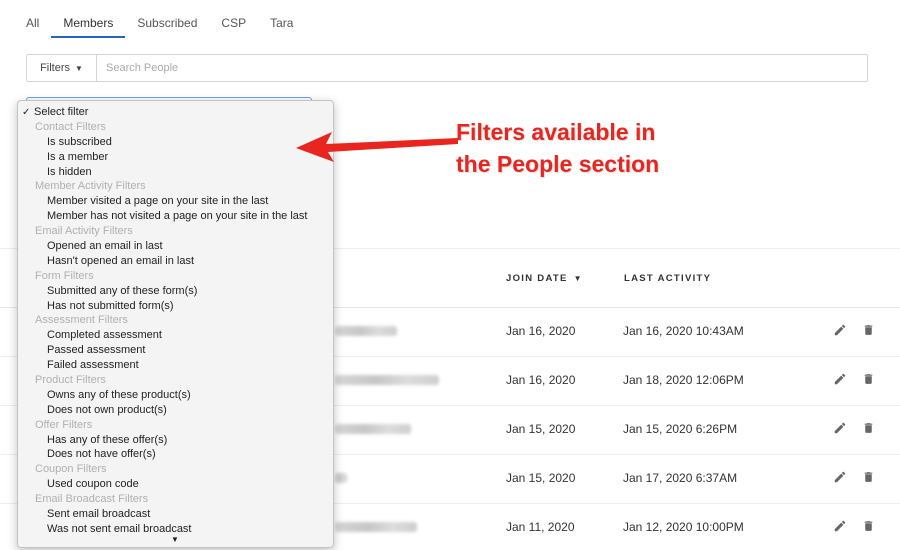 This screenshot has height=550, width=900. Describe the element at coordinates (175, 440) in the screenshot. I see `dropdown-option: Has any of these offer(s)` at that location.